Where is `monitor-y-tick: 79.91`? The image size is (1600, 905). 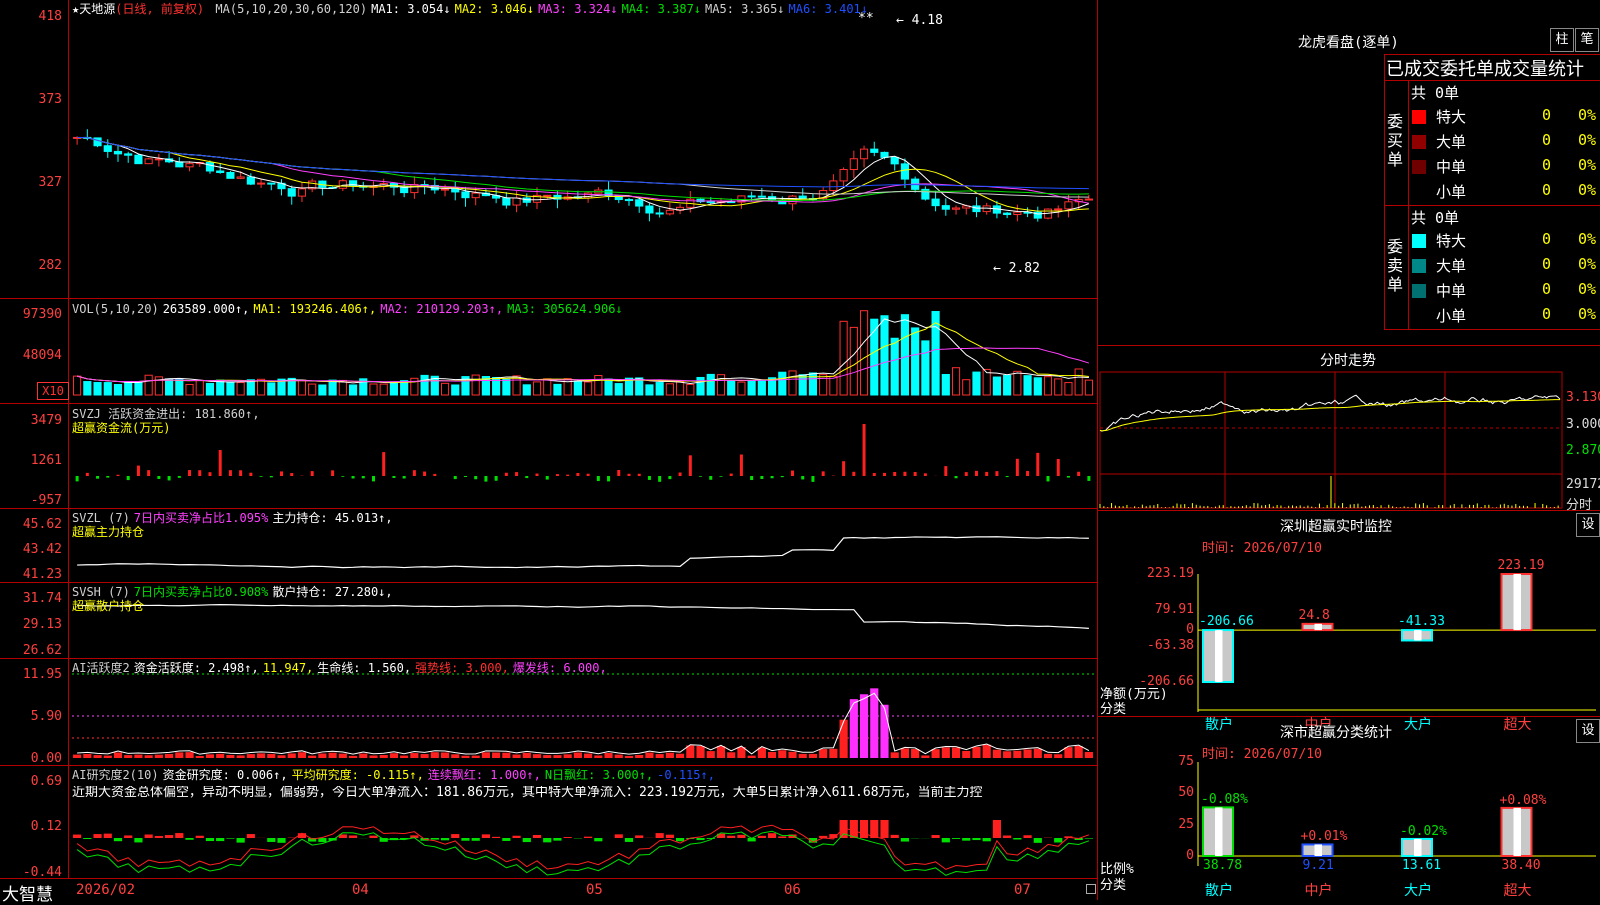
monitor-y-tick: 79.91 is located at coordinates (1162, 609).